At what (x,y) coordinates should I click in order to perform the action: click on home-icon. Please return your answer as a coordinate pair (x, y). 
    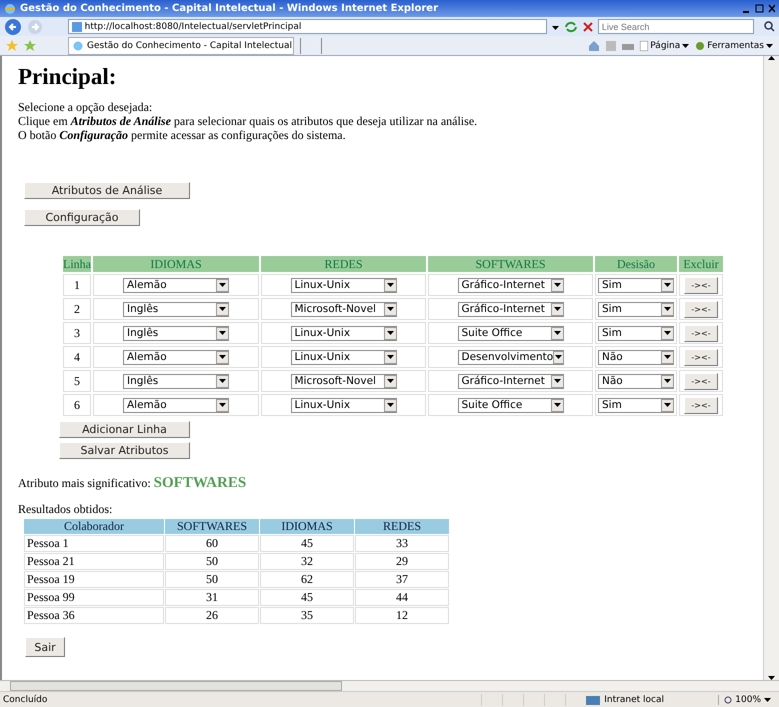
    Looking at the image, I should click on (594, 45).